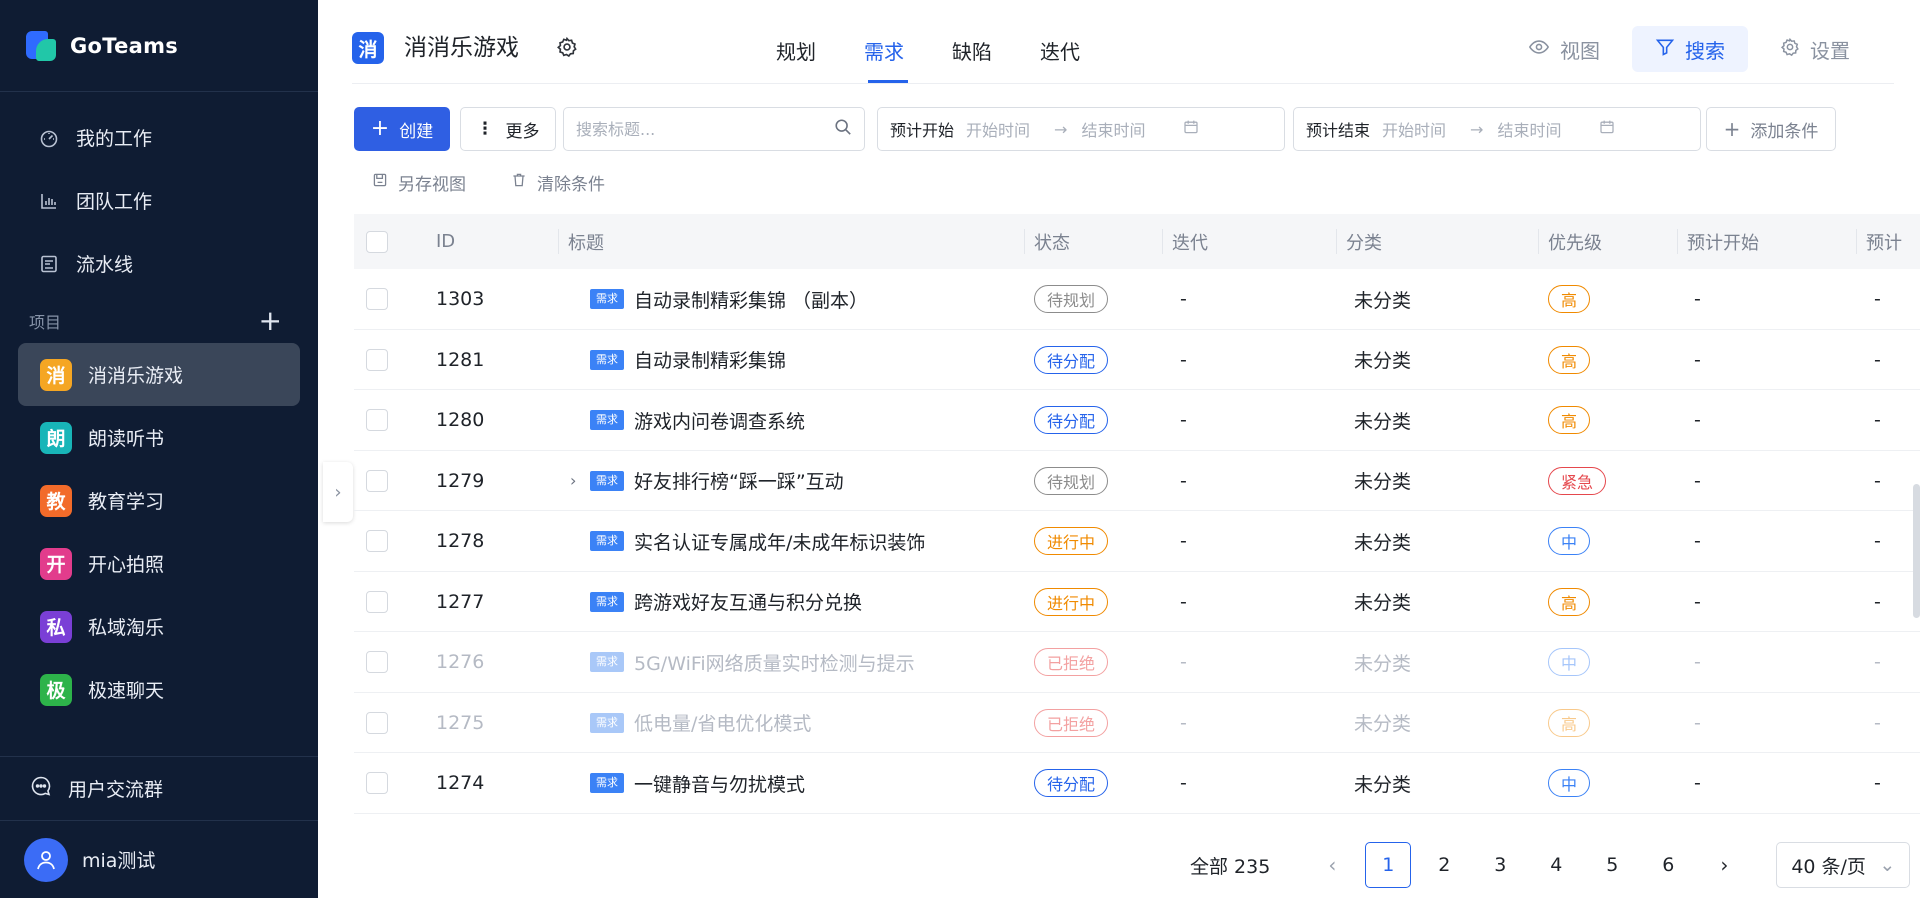  What do you see at coordinates (573, 480) in the screenshot?
I see `chevron-right-icon: ›` at bounding box center [573, 480].